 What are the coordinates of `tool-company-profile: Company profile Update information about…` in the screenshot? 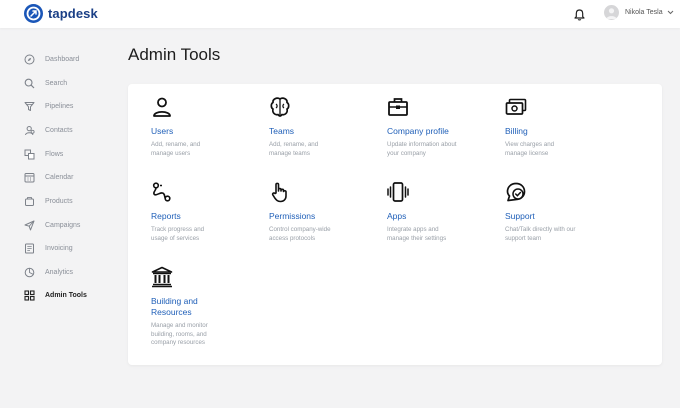 It's located at (442, 127).